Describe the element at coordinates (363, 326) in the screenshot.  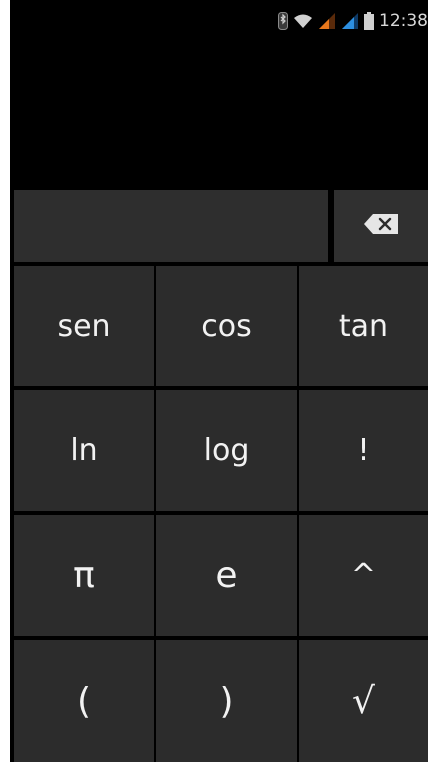
I see `key-tan: tan` at that location.